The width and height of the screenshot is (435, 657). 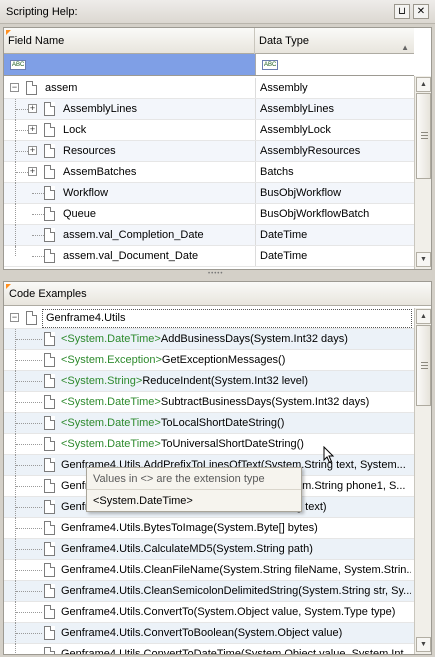 What do you see at coordinates (329, 455) in the screenshot?
I see `mouse-cursor-icon` at bounding box center [329, 455].